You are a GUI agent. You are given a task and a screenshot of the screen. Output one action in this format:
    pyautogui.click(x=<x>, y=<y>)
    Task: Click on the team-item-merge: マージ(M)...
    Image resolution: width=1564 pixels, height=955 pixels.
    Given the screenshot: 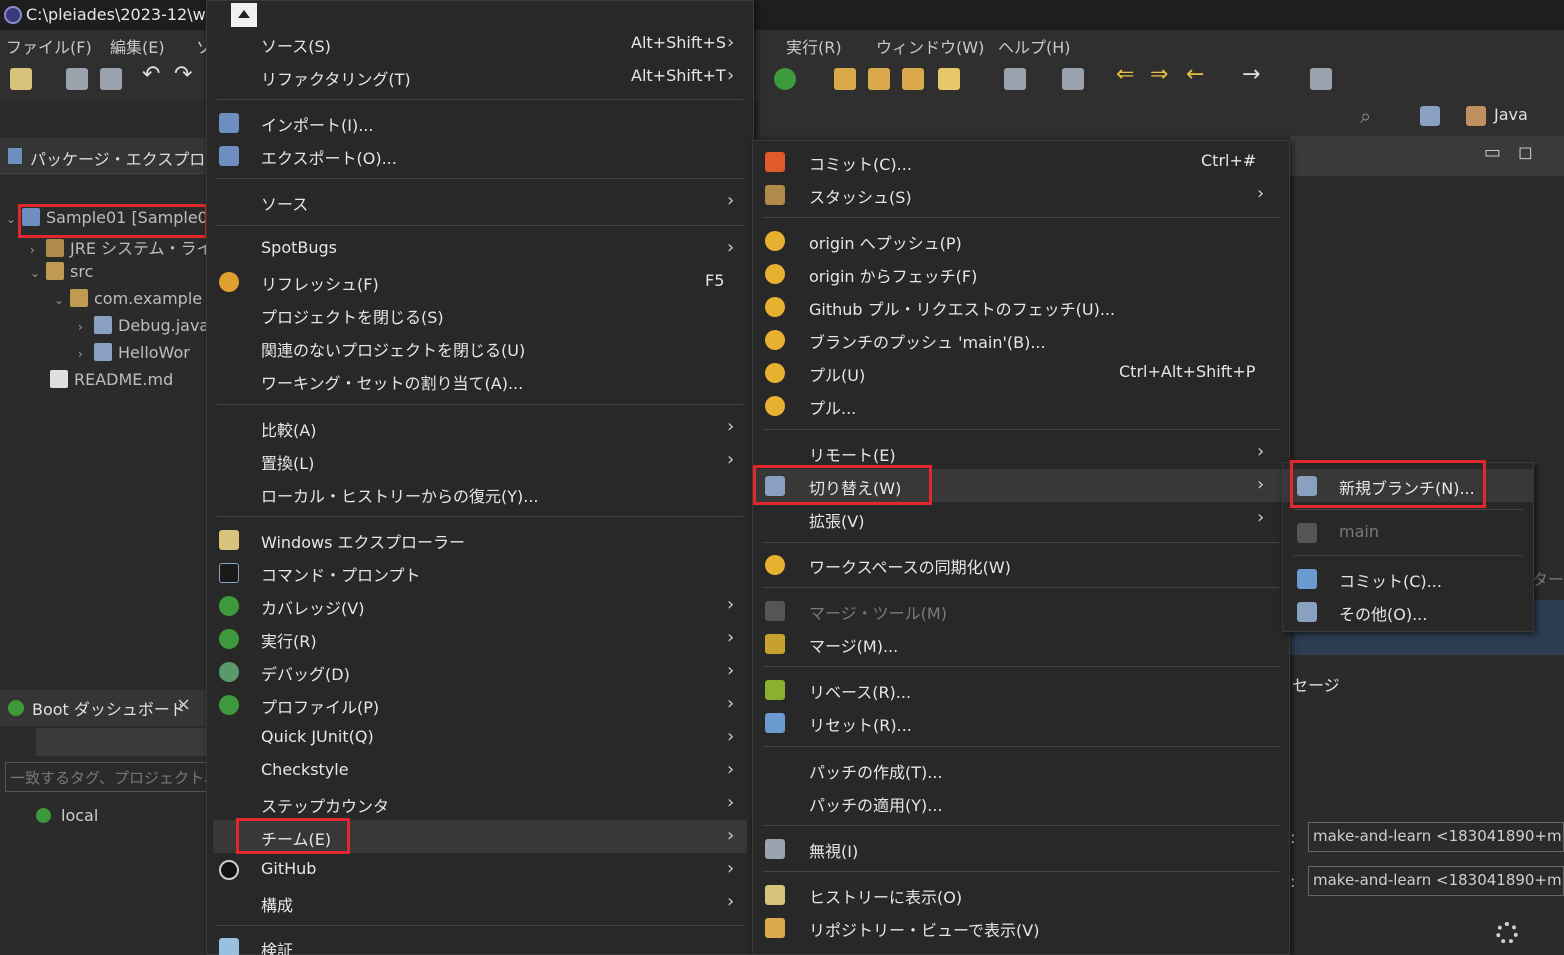 What is the action you would take?
    pyautogui.click(x=1021, y=643)
    